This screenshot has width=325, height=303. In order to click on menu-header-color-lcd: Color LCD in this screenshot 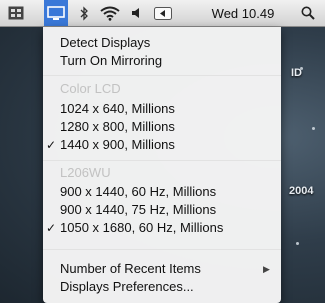, I will do `click(162, 89)`.